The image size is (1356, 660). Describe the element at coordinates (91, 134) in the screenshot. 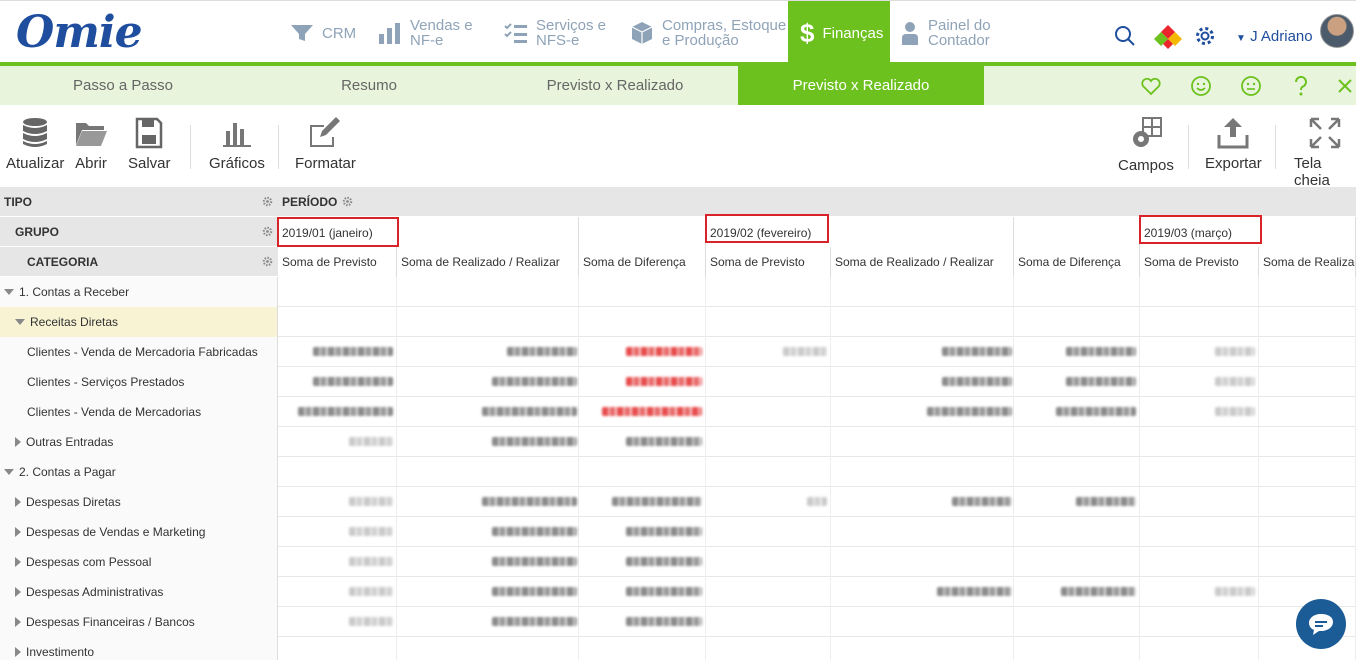

I see `folder-open-icon` at that location.